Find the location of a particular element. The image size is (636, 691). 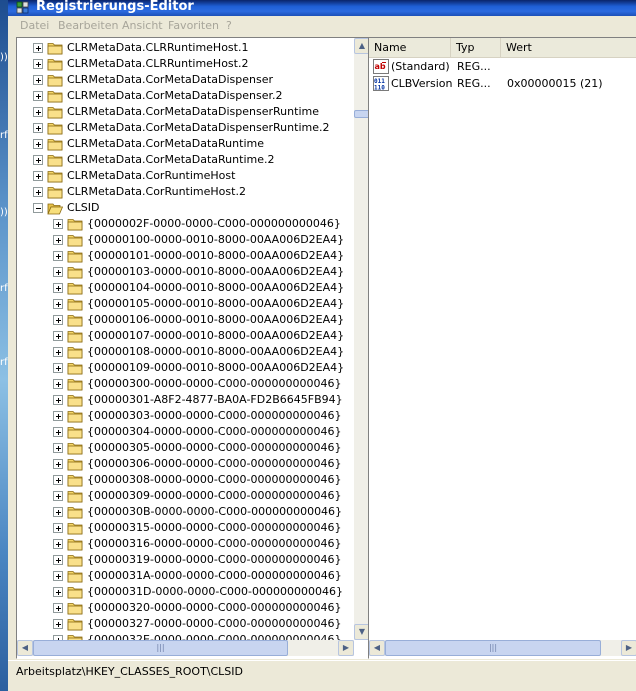

tree-node: {00000301-A8F2-4877-BA0A-FD2B6645FB94} is located at coordinates (185, 400).